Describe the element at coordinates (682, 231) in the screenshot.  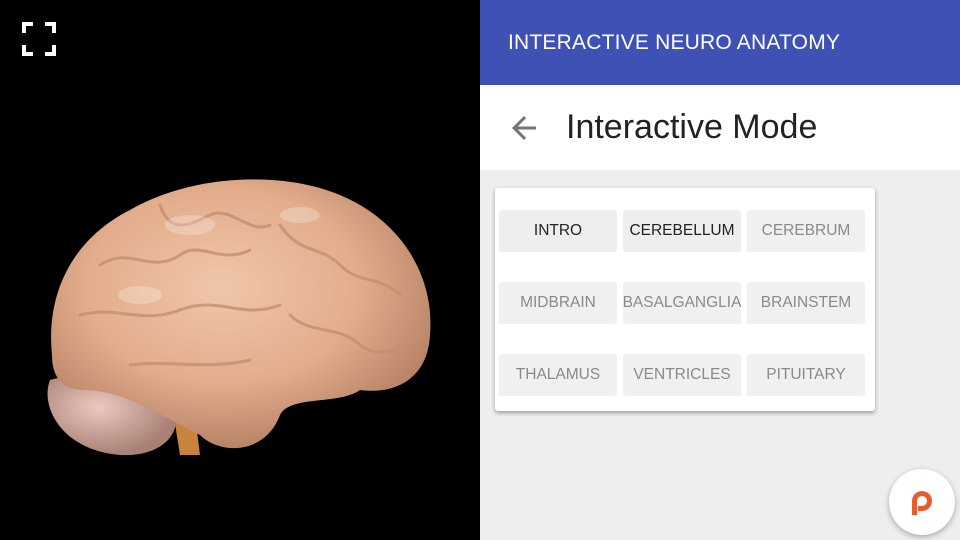
I see `section-button-cerebellum: CEREBELLUM` at that location.